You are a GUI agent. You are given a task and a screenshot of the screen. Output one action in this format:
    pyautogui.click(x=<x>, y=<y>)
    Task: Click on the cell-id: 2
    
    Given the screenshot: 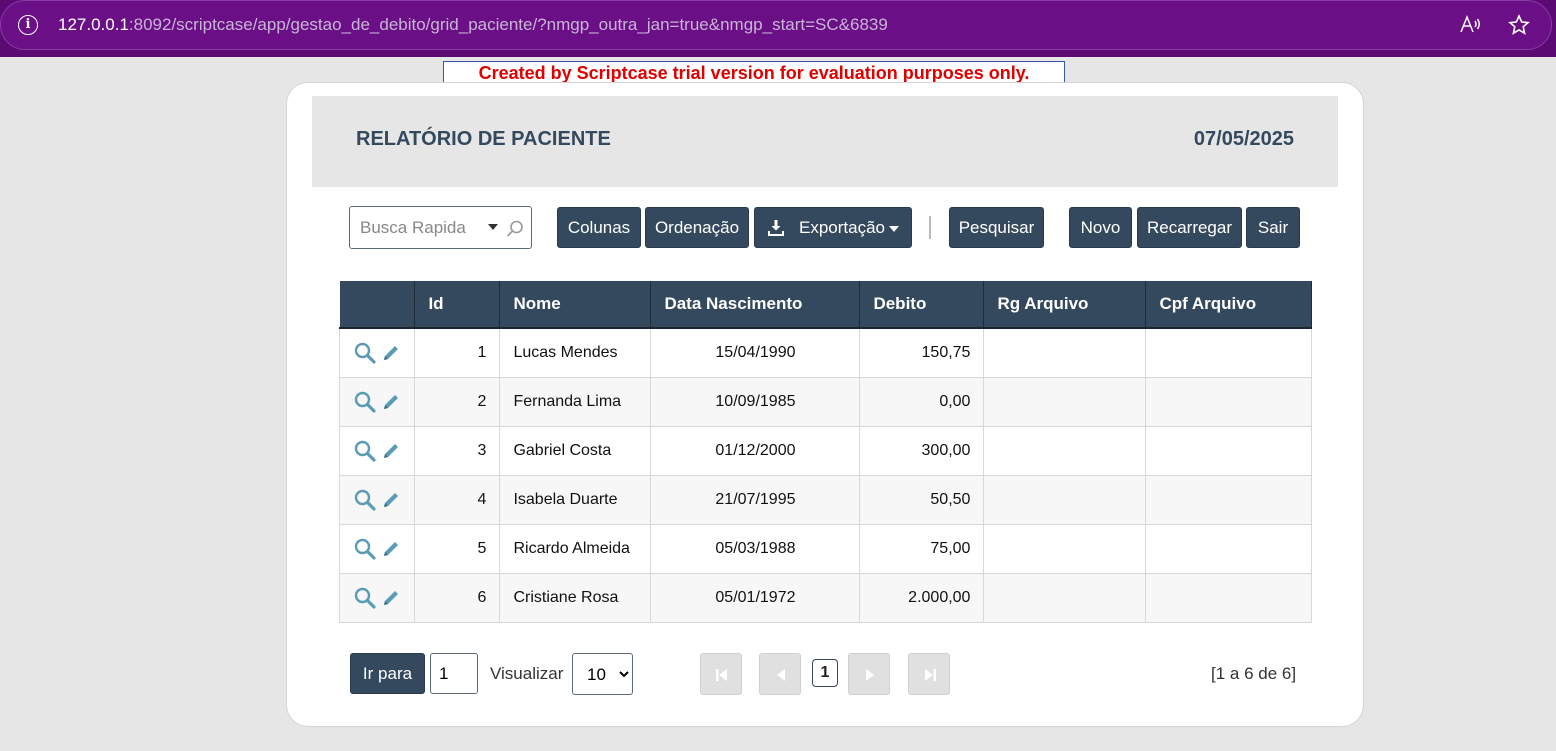 What is the action you would take?
    pyautogui.click(x=457, y=401)
    